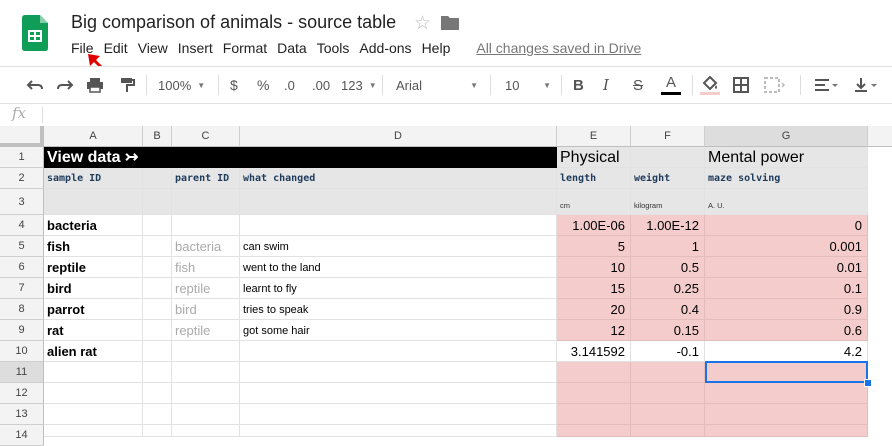  Describe the element at coordinates (868, 383) in the screenshot. I see `fill-handle` at that location.